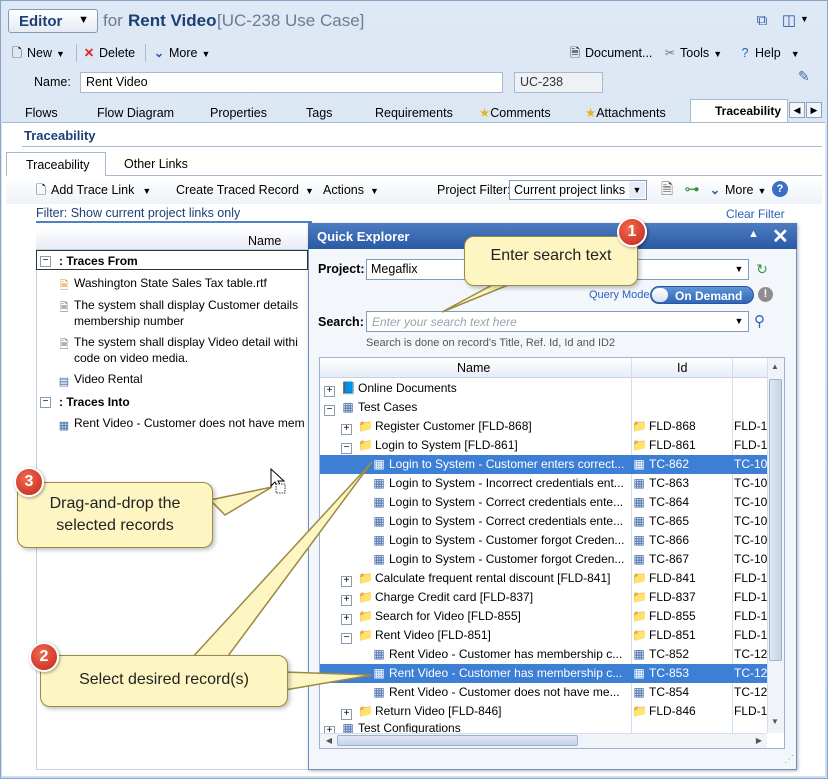  I want to click on drag-cursor, so click(278, 480).